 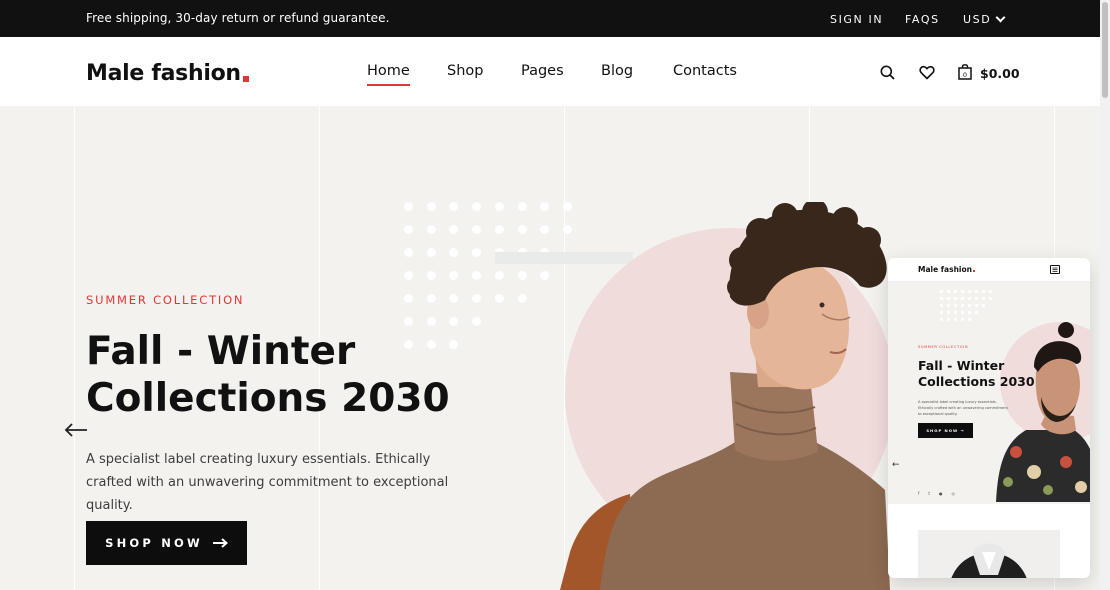 I want to click on shopping-bag-icon: 0, so click(x=965, y=74).